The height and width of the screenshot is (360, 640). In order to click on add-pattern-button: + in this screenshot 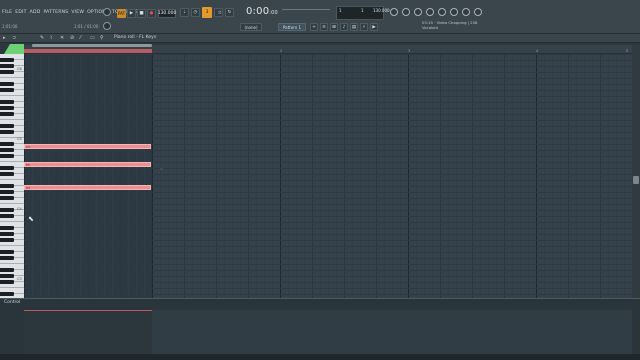, I will do `click(314, 27)`.